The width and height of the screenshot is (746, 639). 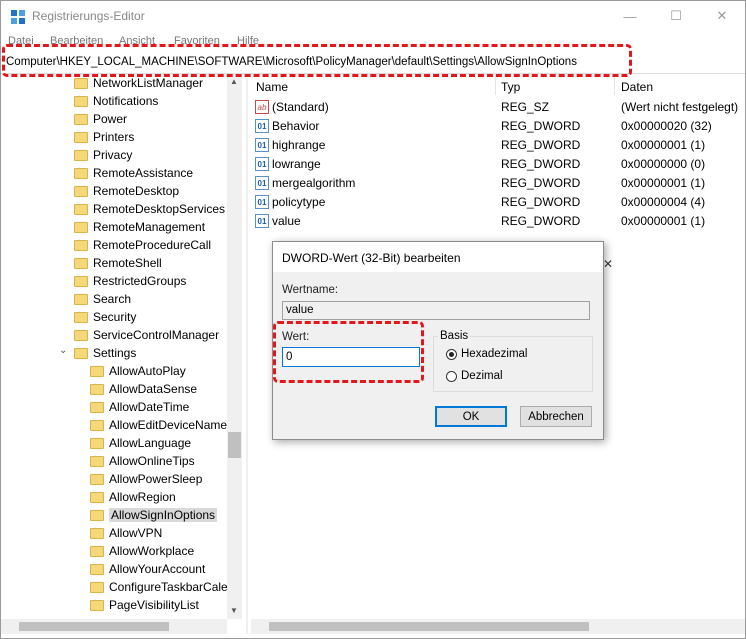 I want to click on column-header-name: Name, so click(x=272, y=87).